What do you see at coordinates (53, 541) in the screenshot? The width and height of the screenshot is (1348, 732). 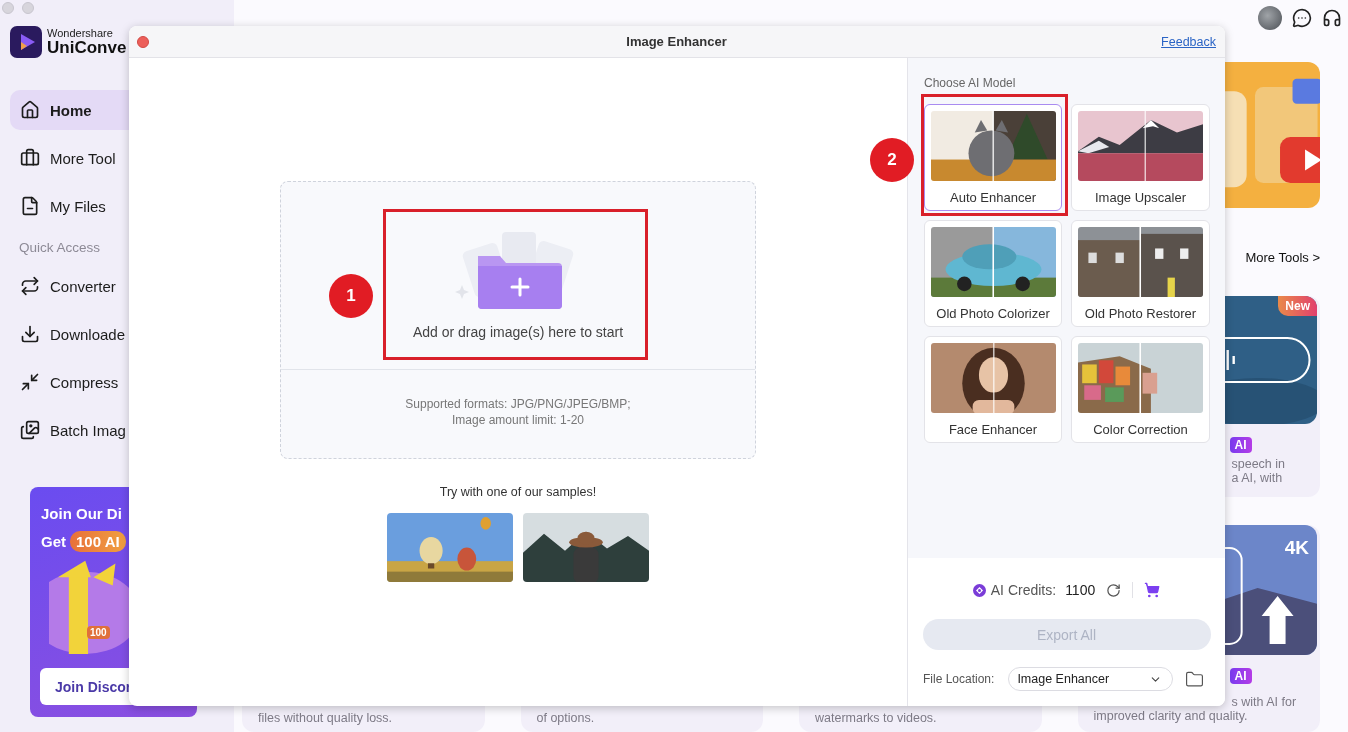 I see `promo-text: Get` at bounding box center [53, 541].